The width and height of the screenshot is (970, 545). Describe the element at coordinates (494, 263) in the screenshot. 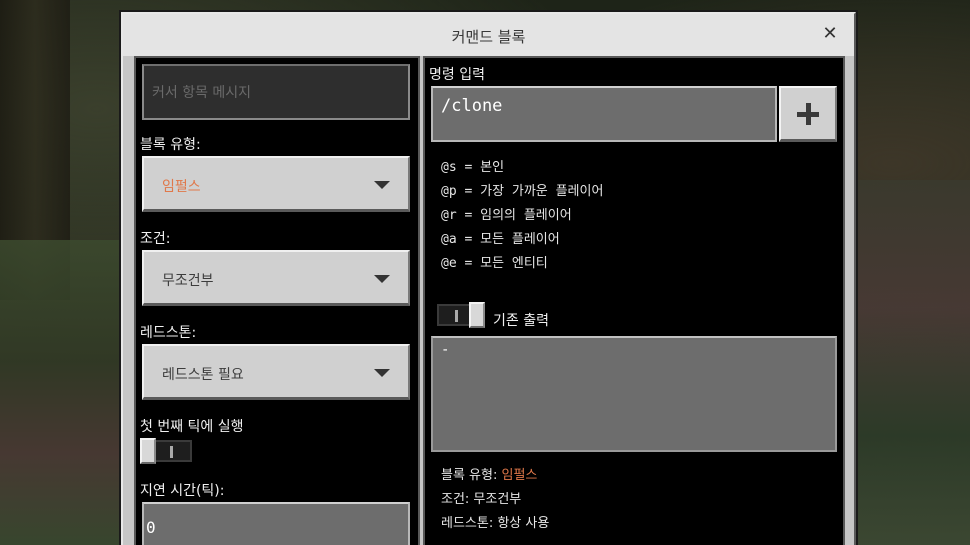

I see `selector-hint: @e = 모든 엔티티` at that location.